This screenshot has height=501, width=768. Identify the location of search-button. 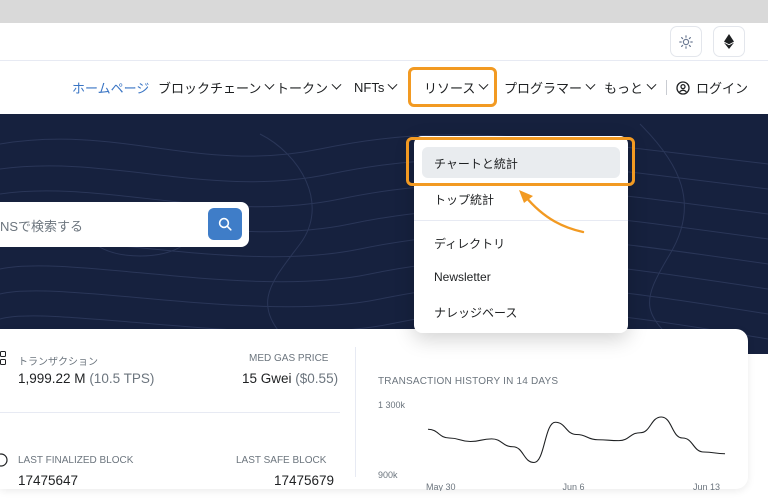
(225, 224).